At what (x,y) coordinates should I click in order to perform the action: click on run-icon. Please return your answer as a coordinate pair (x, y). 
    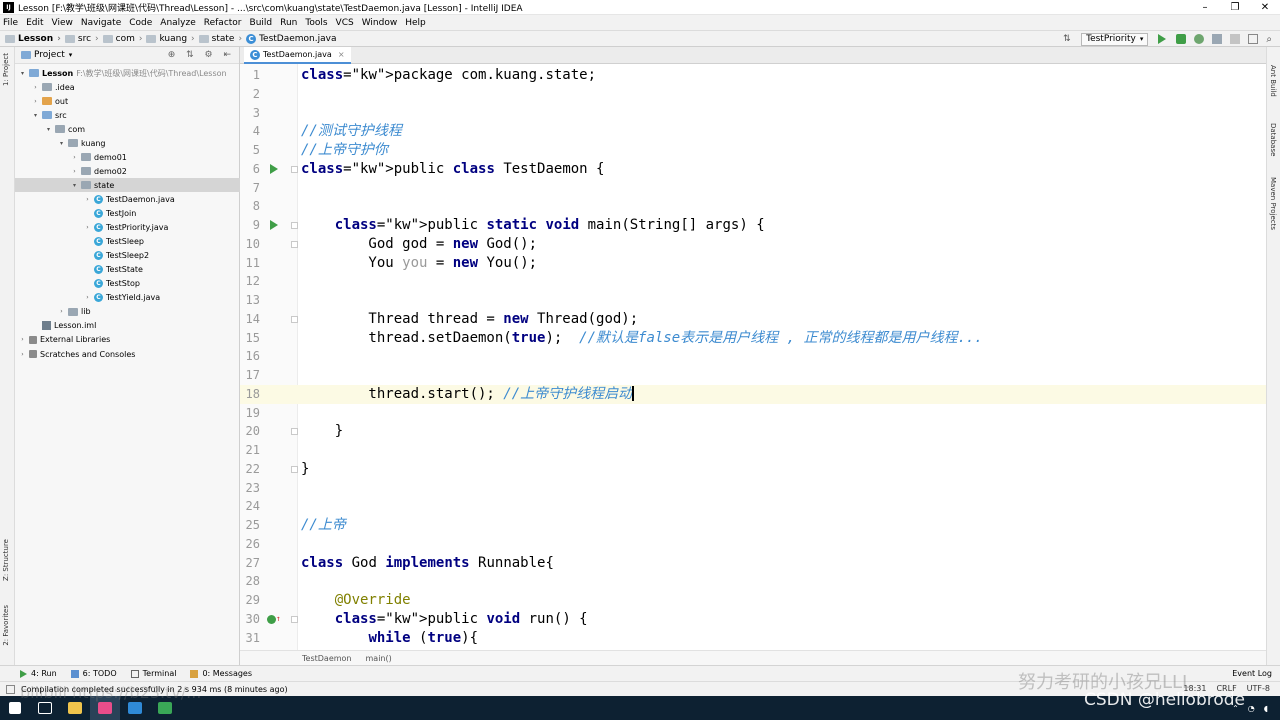
    Looking at the image, I should click on (1162, 39).